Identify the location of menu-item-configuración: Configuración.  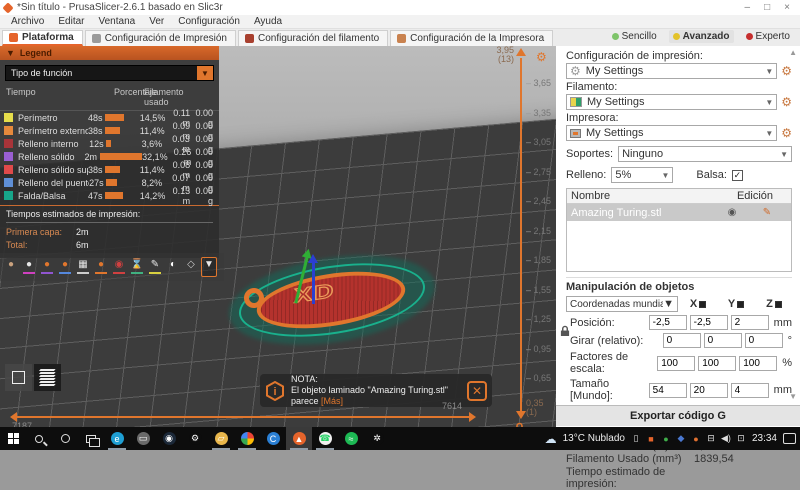
(209, 21).